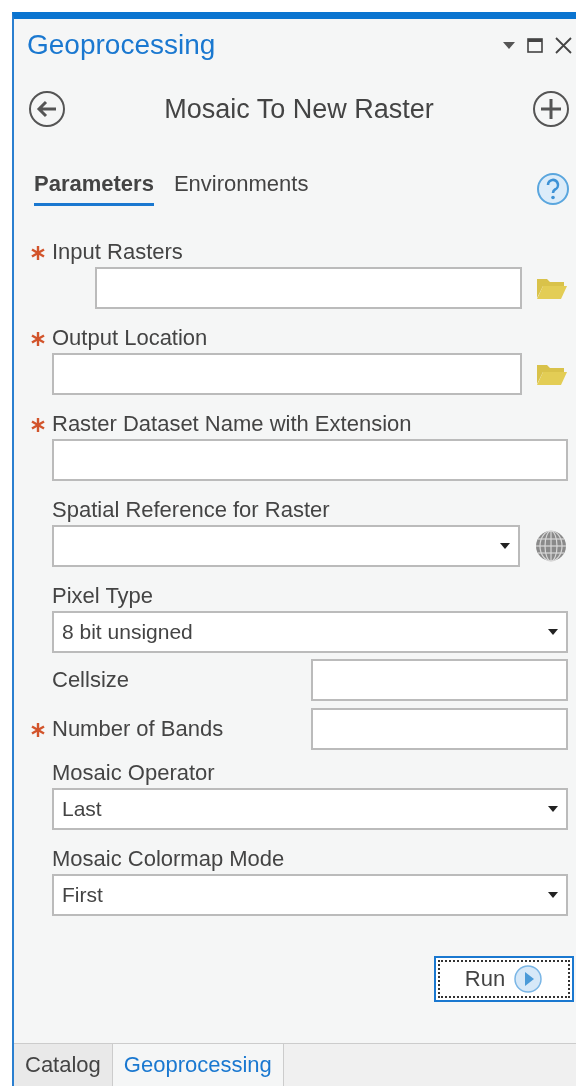  What do you see at coordinates (563, 45) in the screenshot?
I see `close-icon` at bounding box center [563, 45].